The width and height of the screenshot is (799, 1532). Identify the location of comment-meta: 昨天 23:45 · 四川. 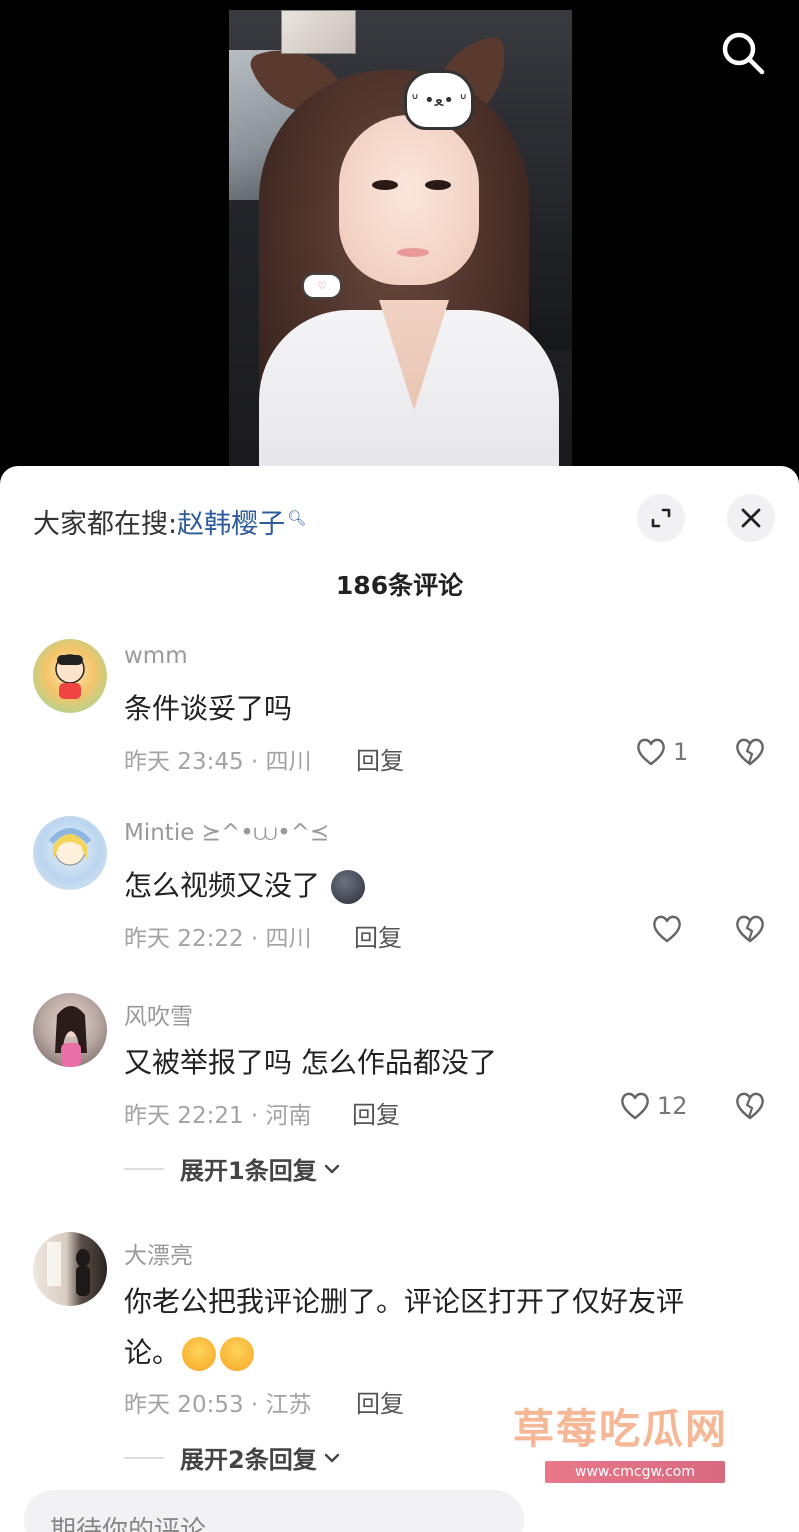
(218, 762).